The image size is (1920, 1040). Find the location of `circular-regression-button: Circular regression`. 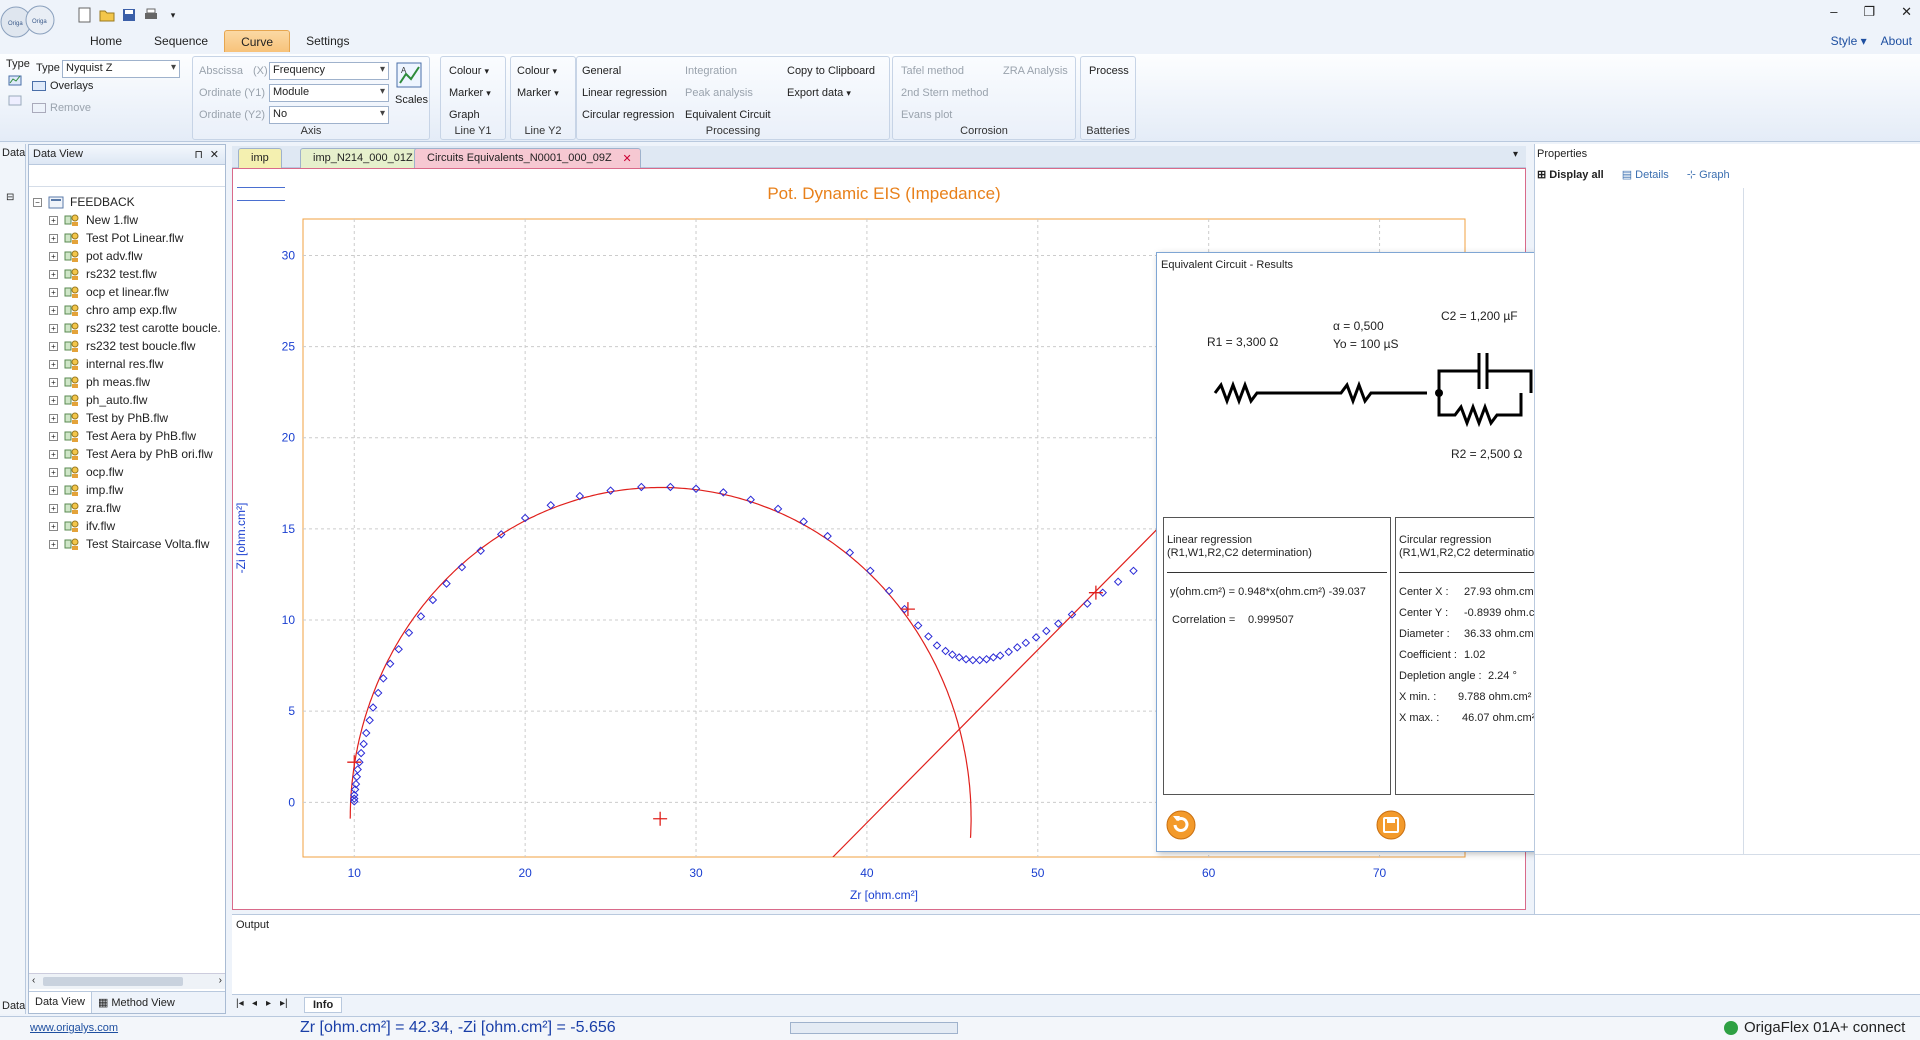

circular-regression-button: Circular regression is located at coordinates (628, 115).